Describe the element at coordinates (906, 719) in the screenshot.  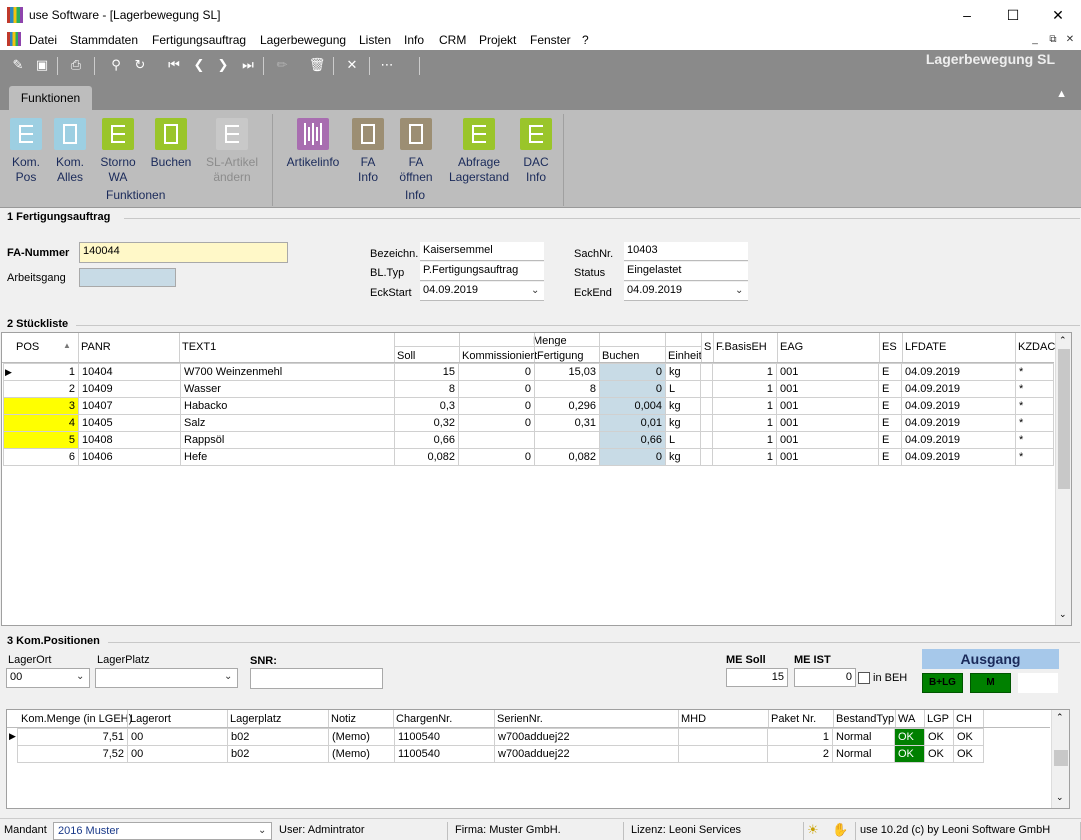
I see `column-header-wa: WA` at that location.